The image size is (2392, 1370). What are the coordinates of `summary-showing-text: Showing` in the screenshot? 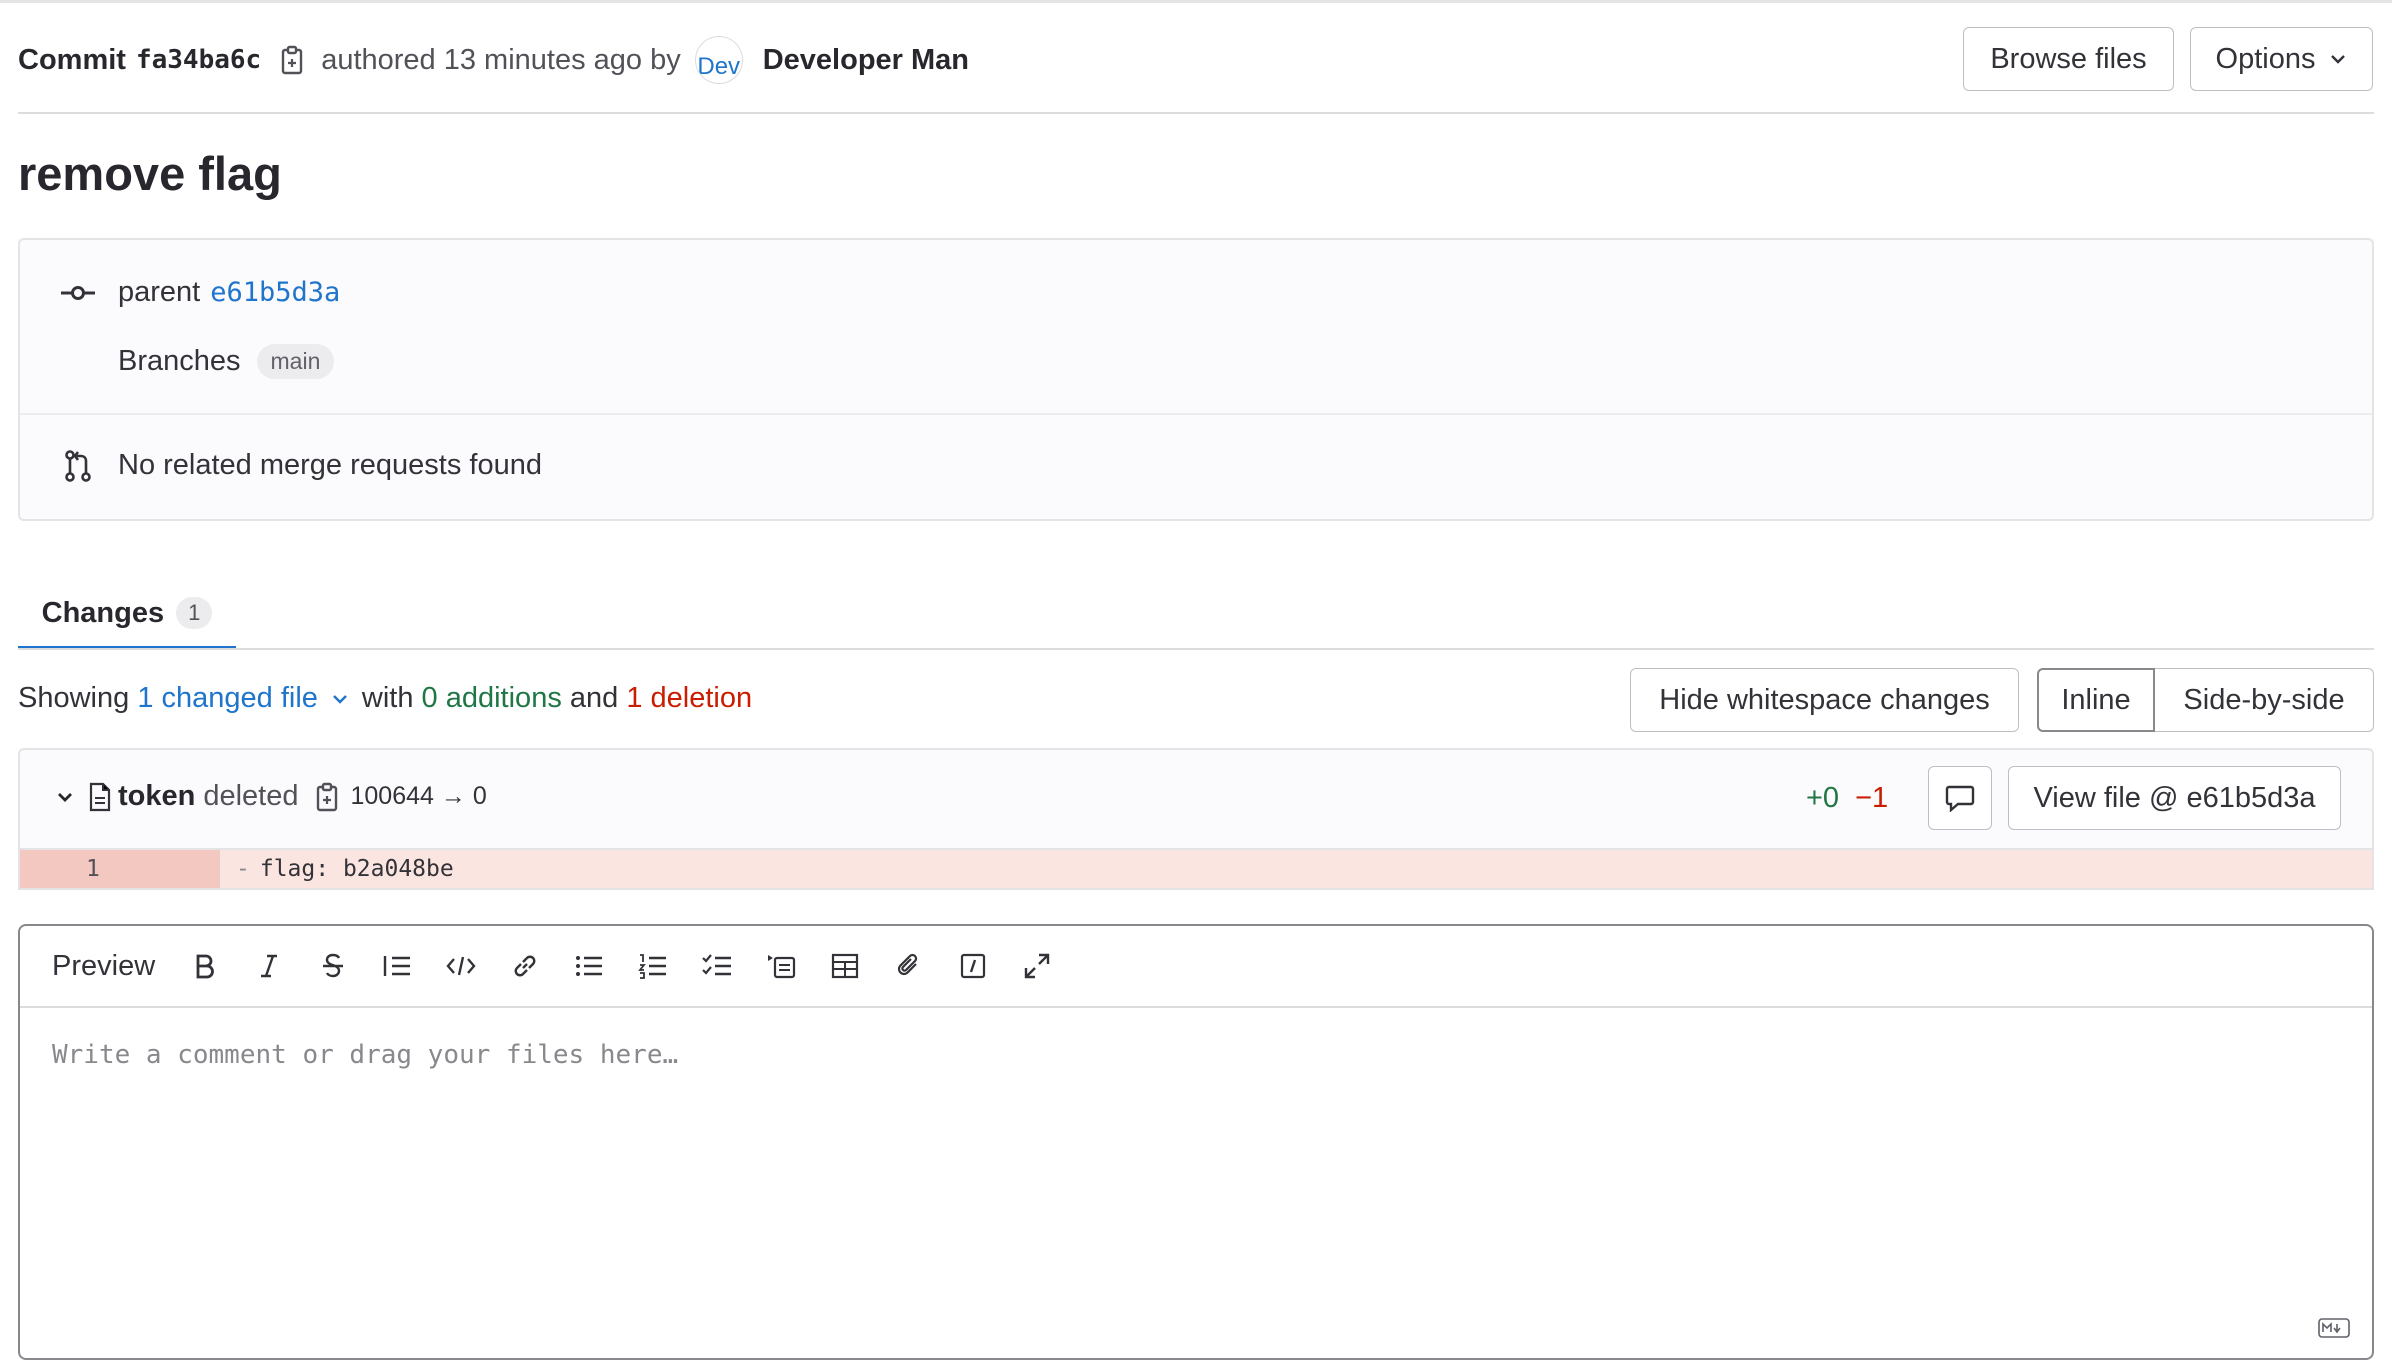 It's located at (74, 698).